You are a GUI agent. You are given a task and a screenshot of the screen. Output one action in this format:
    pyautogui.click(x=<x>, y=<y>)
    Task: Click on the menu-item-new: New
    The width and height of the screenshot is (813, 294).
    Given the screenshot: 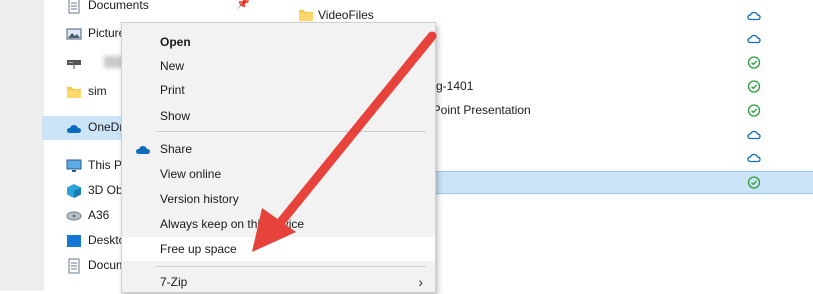 What is the action you would take?
    pyautogui.click(x=278, y=66)
    